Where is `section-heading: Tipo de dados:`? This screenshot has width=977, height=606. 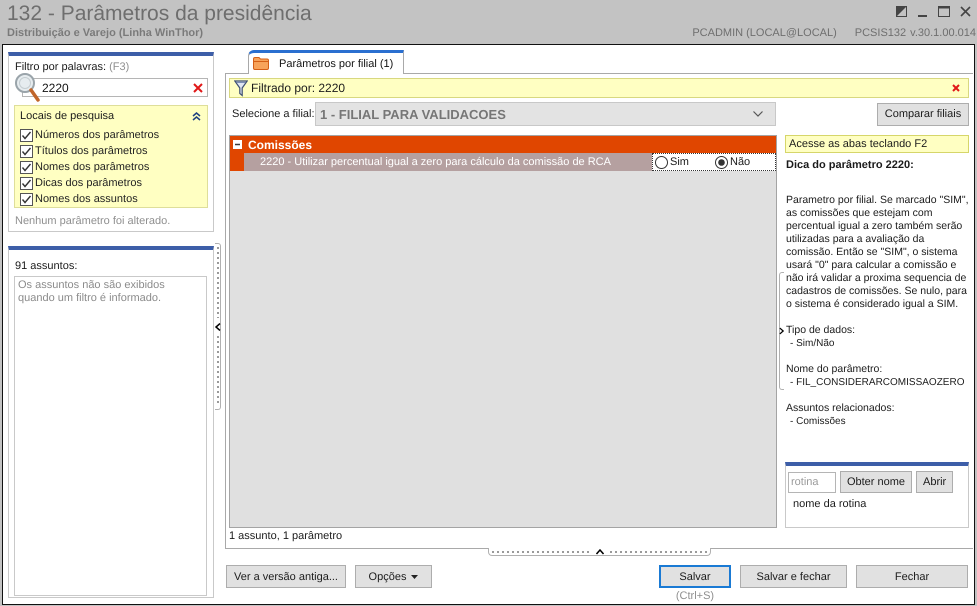
section-heading: Tipo de dados: is located at coordinates (821, 330).